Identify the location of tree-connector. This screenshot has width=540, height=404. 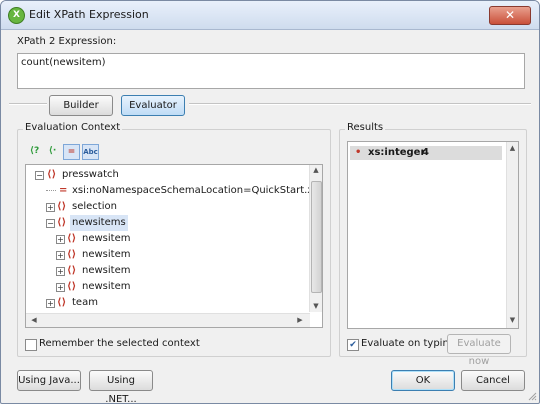
(51, 190).